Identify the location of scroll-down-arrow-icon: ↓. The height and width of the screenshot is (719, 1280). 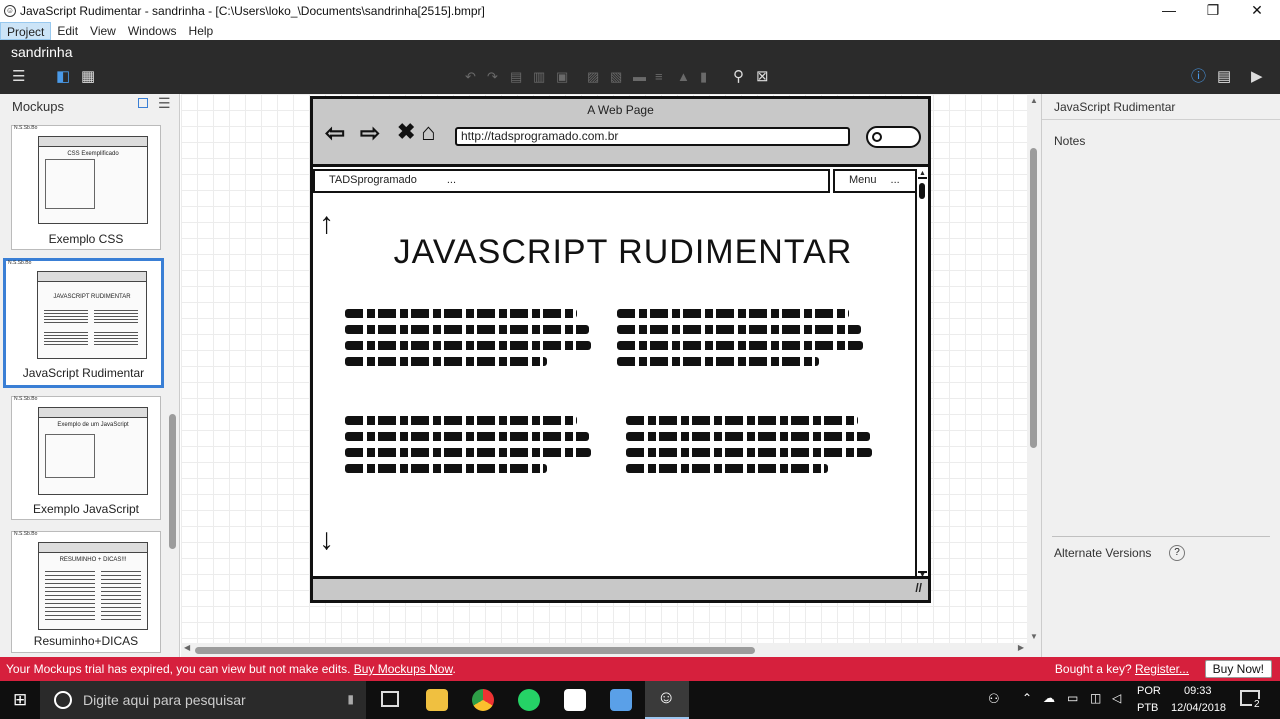
(326, 539).